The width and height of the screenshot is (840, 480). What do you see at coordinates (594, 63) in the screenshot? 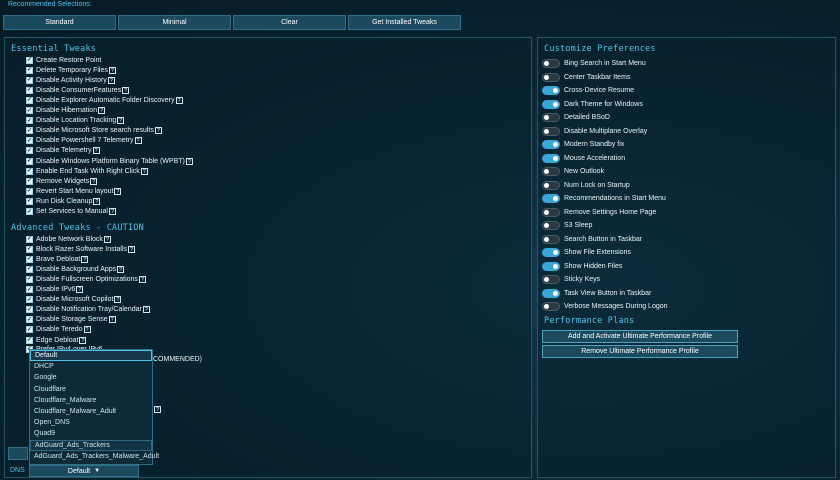
I see `preference-item: Bing Search in Start Menu` at bounding box center [594, 63].